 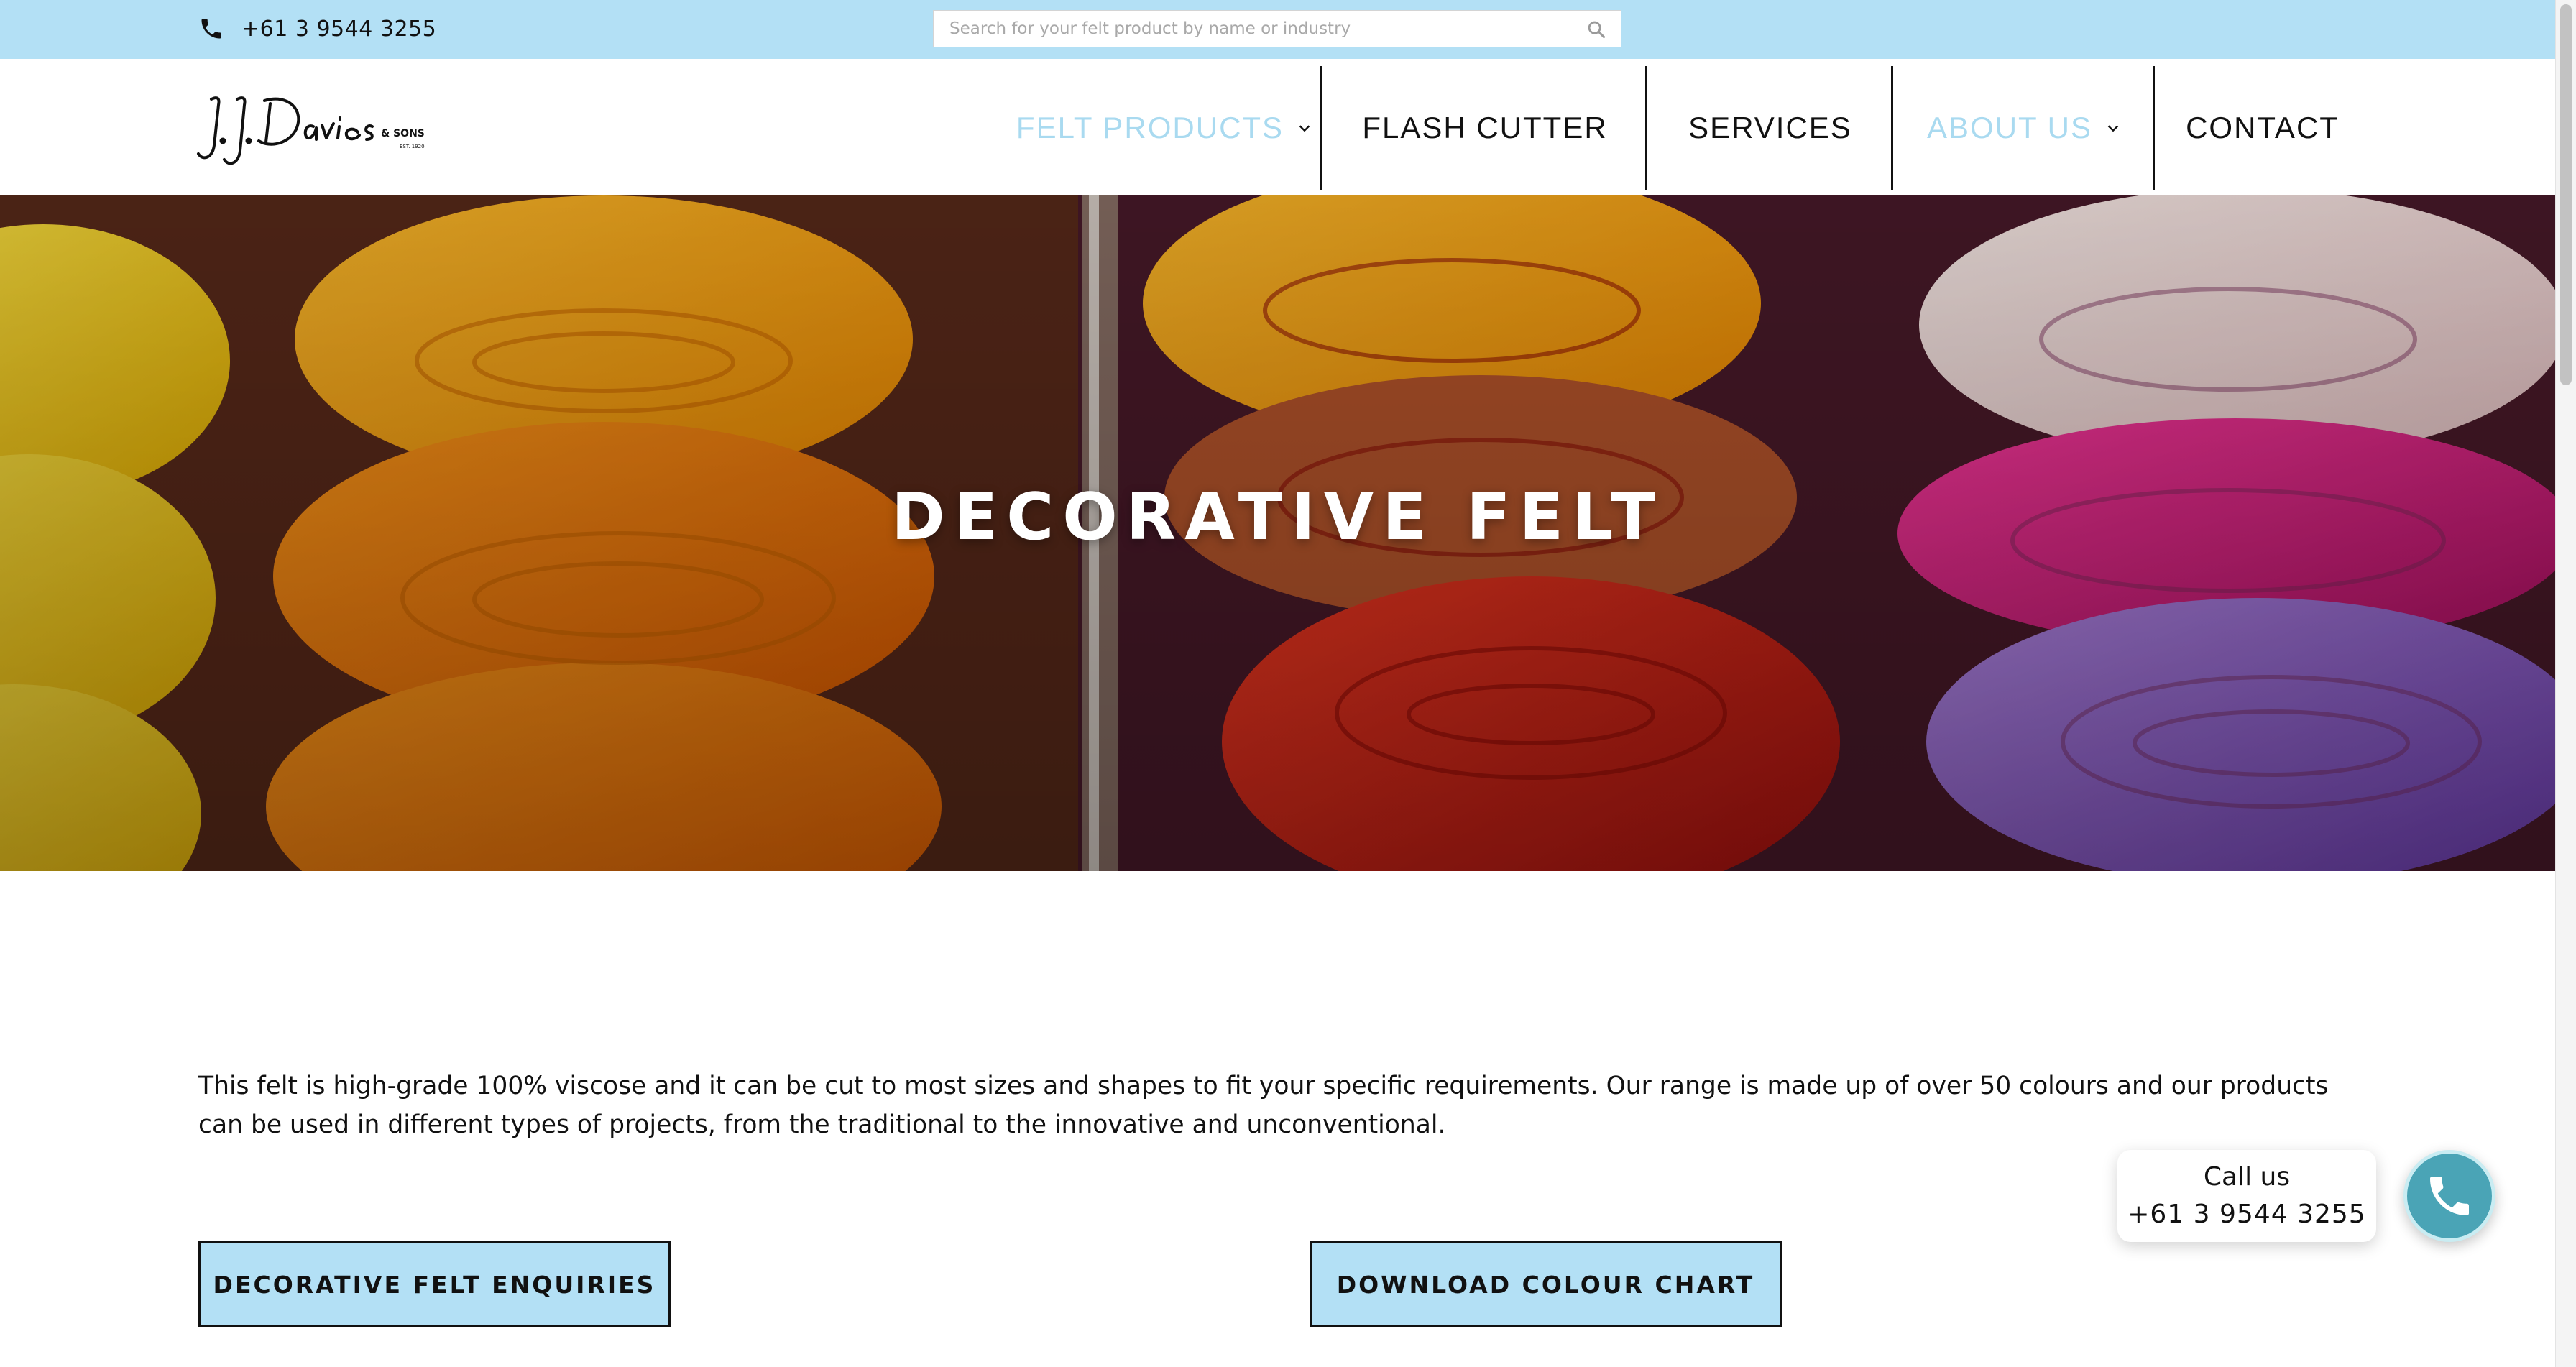 What do you see at coordinates (1277, 517) in the screenshot?
I see `hero-title: DECORATIVE FELT` at bounding box center [1277, 517].